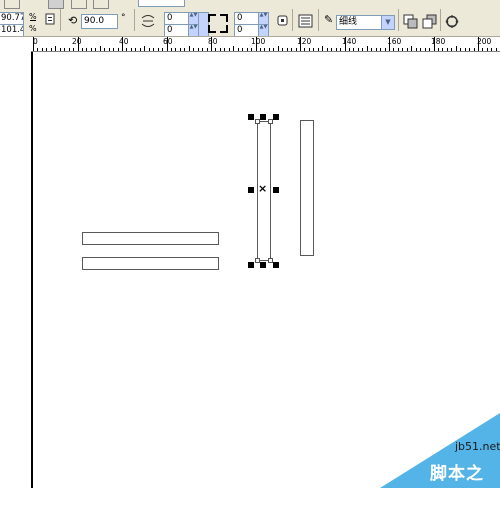 This screenshot has width=500, height=509. Describe the element at coordinates (148, 21) in the screenshot. I see `mirror-icon` at that location.